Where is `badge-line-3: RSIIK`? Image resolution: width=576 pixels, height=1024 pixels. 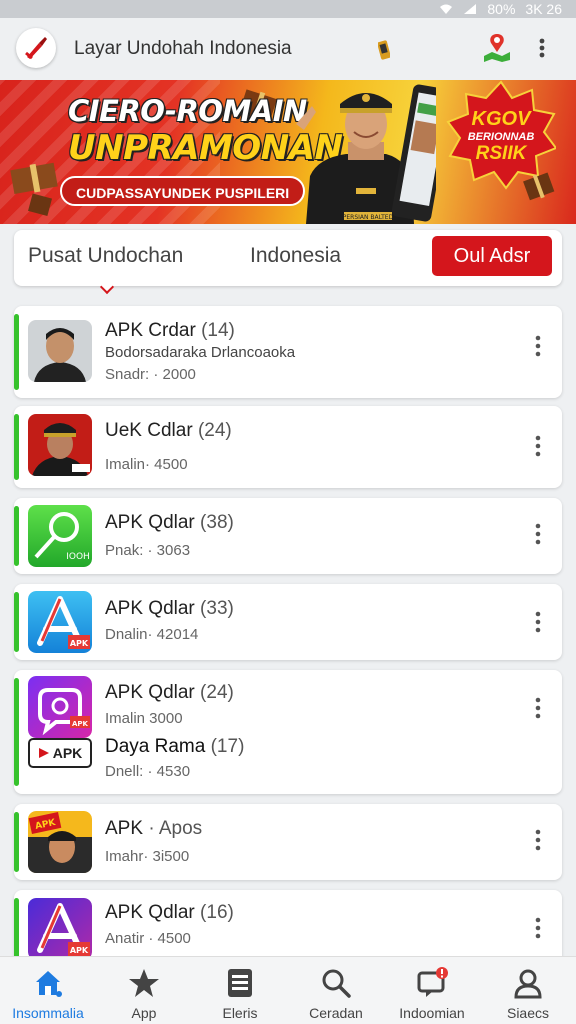 badge-line-3: RSIIK is located at coordinates (501, 153).